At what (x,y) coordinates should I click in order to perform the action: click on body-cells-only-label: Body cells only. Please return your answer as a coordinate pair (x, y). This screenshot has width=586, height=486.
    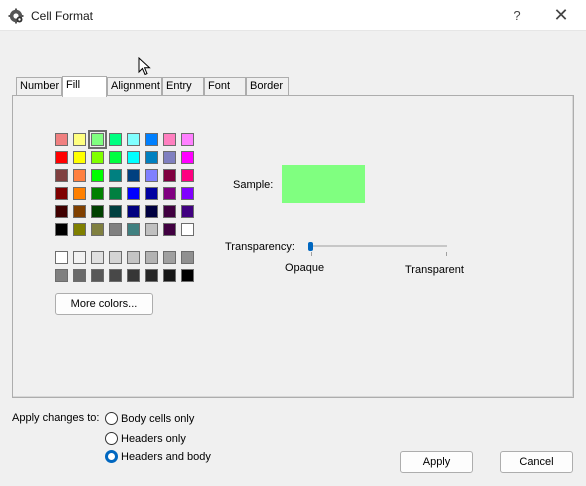
    Looking at the image, I should click on (157, 419).